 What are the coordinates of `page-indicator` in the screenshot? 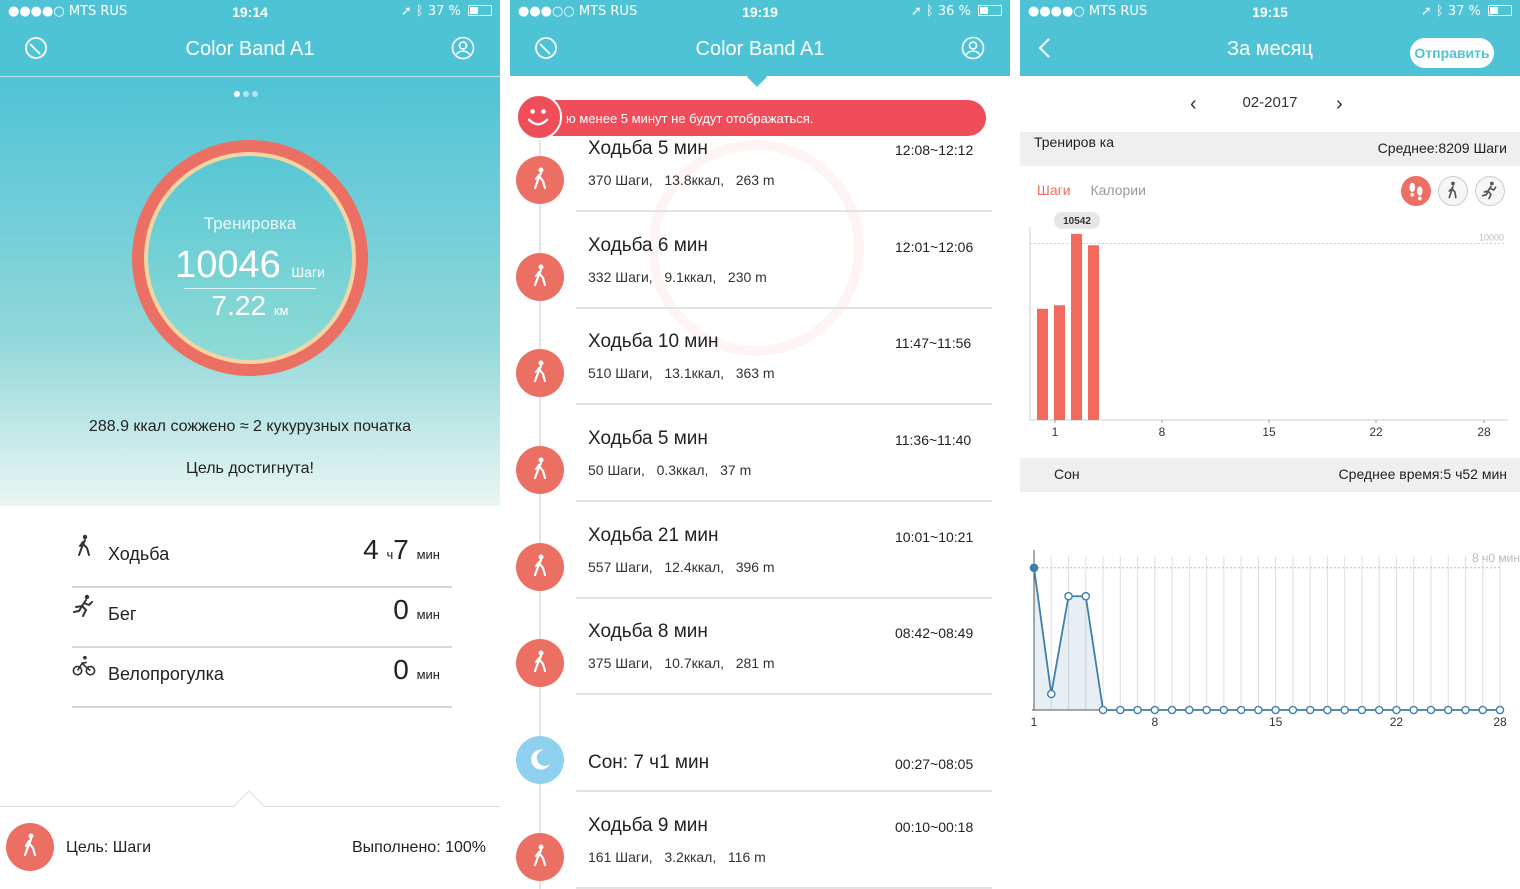 It's located at (247, 93).